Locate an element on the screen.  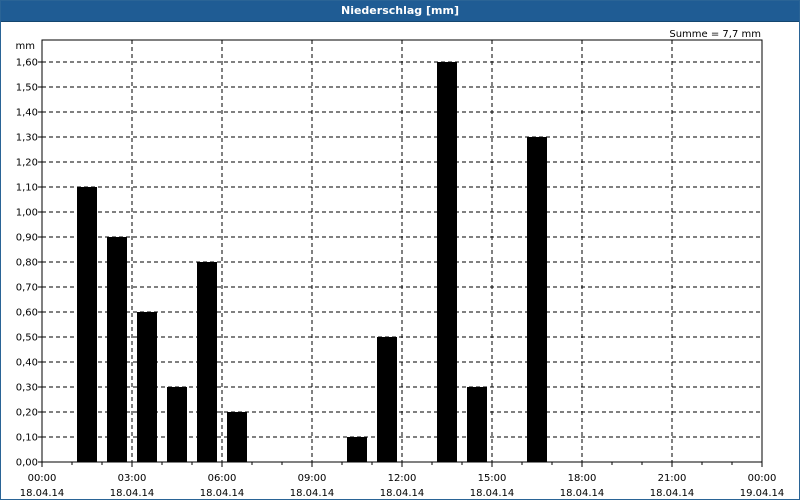
y-tick-label: 0,10 is located at coordinates (27, 438).